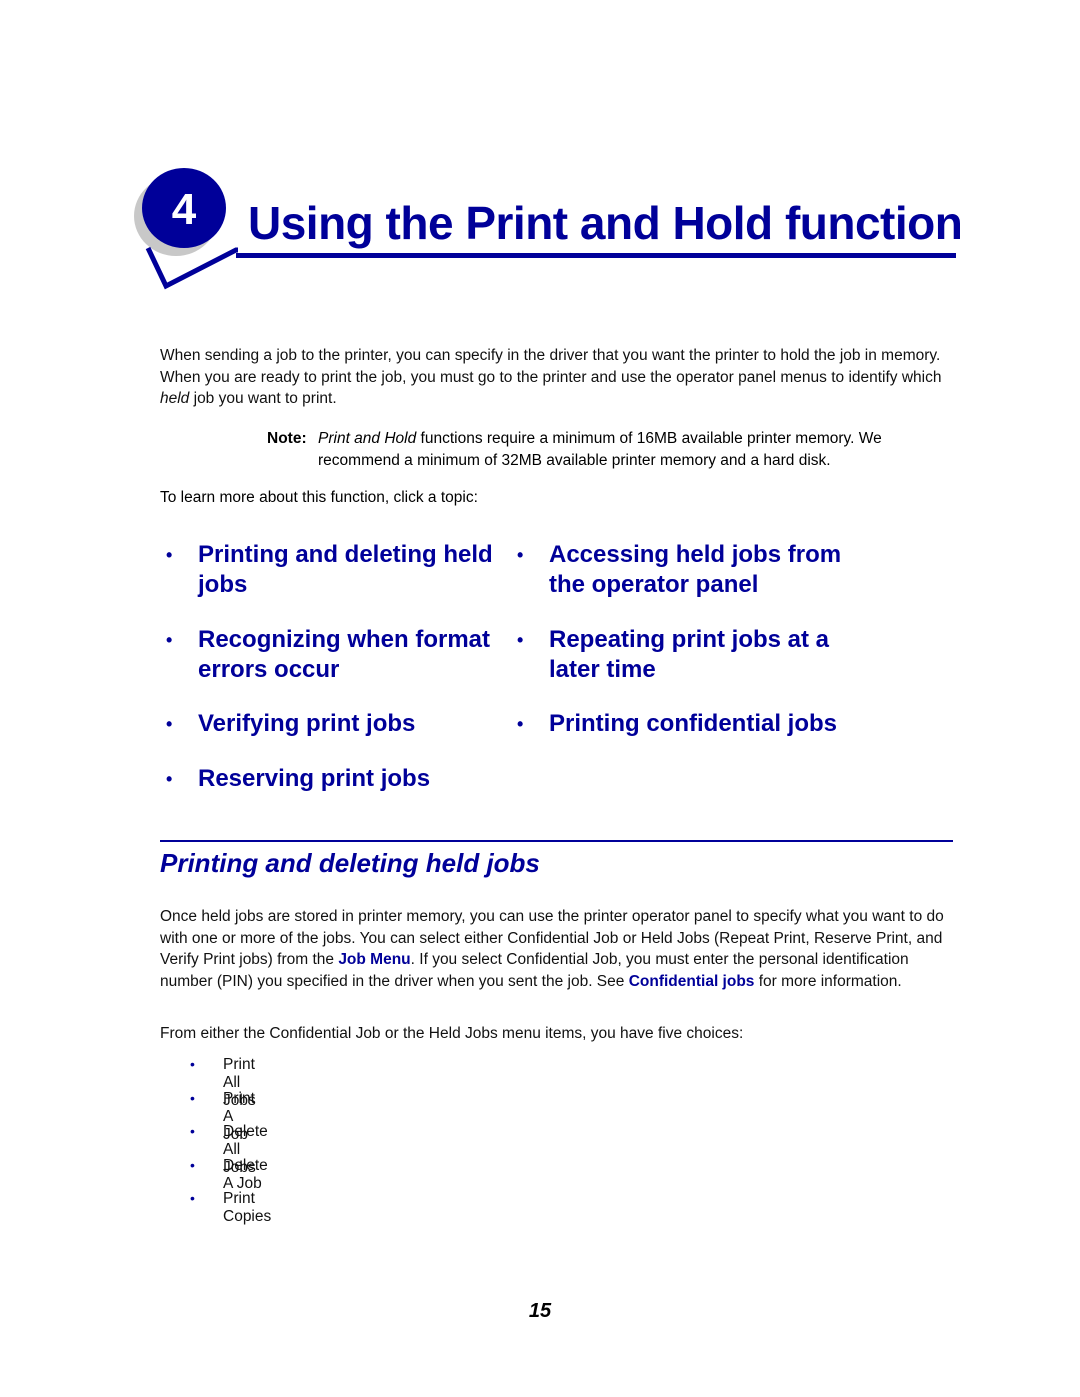  What do you see at coordinates (350, 863) in the screenshot?
I see `section-title: Printing and deleting held jobs` at bounding box center [350, 863].